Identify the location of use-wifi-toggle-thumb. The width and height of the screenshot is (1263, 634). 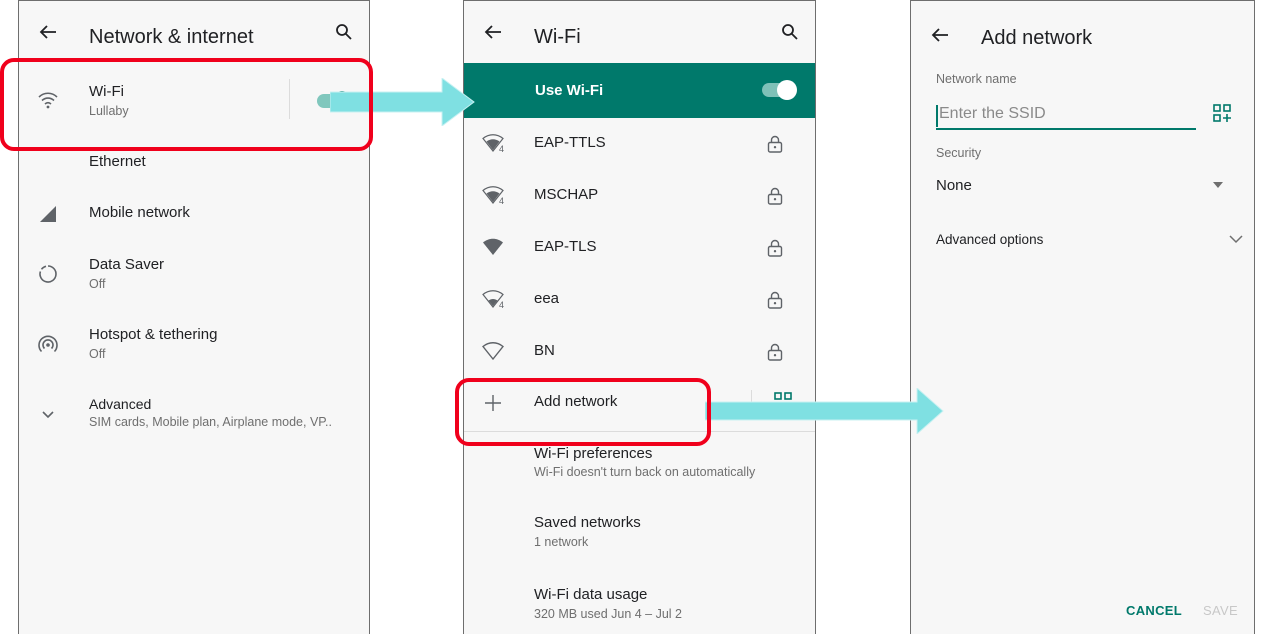
(787, 90).